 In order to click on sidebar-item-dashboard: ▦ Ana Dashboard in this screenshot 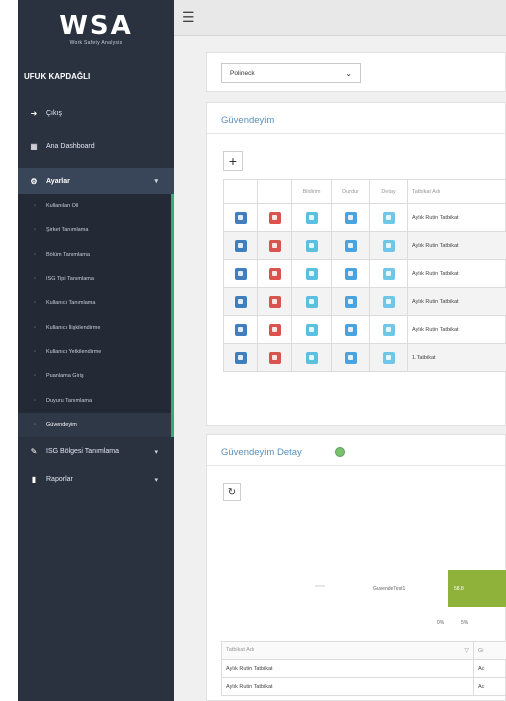, I will do `click(96, 146)`.